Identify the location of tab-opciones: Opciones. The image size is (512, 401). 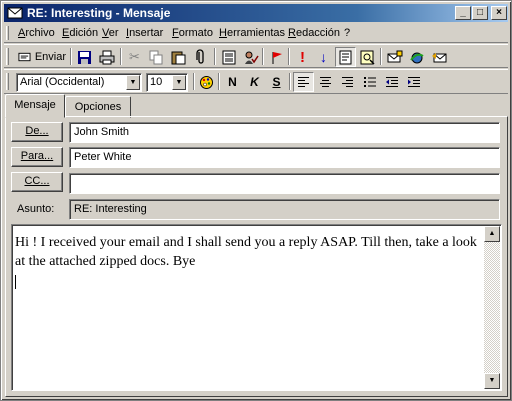
(98, 107).